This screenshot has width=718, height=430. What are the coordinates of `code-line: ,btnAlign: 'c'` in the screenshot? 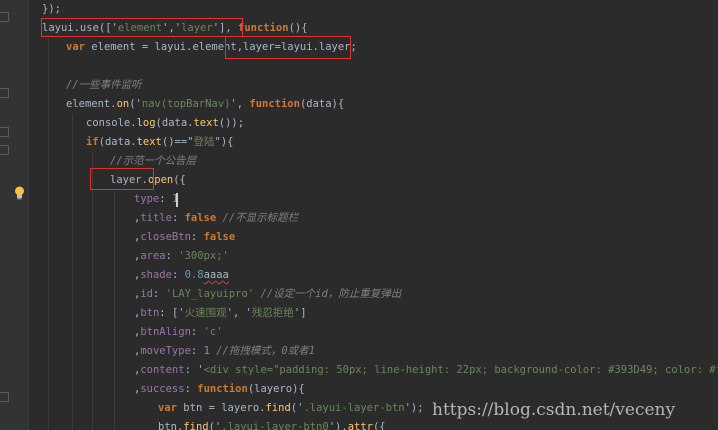 It's located at (178, 332).